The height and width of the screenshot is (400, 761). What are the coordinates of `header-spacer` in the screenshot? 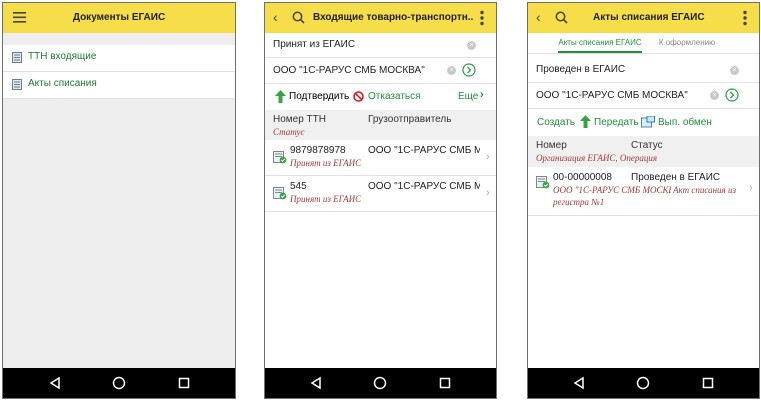 It's located at (119, 39).